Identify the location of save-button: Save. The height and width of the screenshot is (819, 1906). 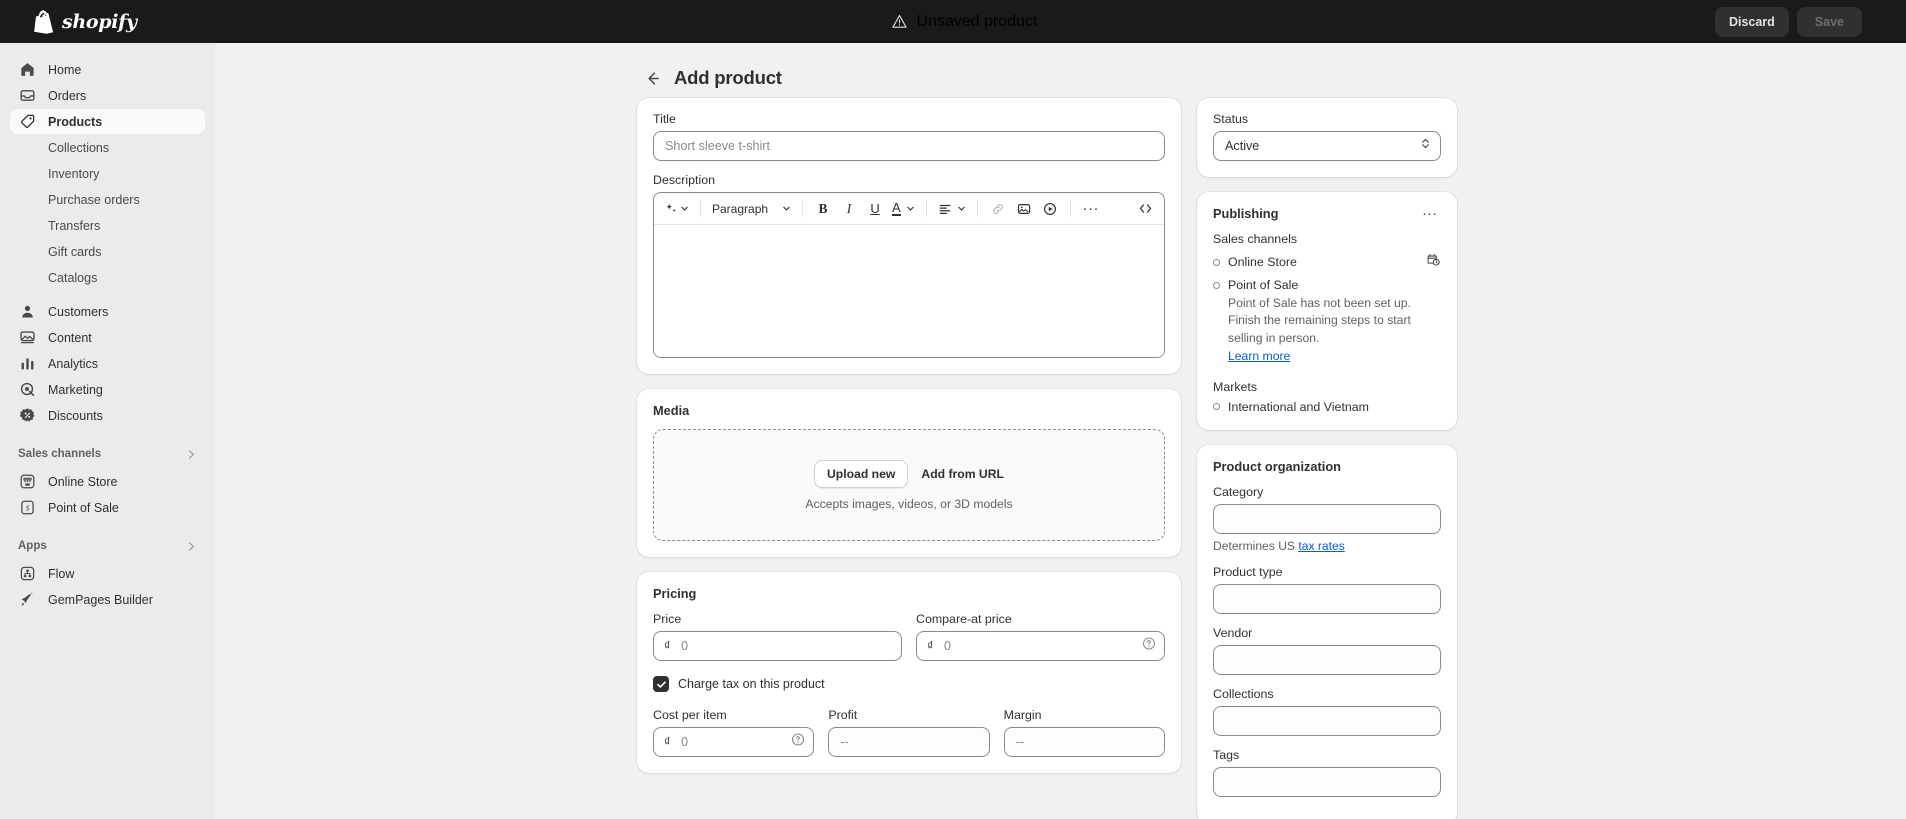
(1829, 21).